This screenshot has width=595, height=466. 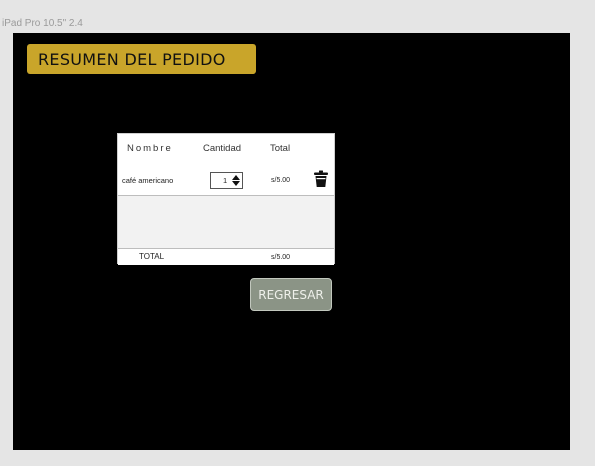 I want to click on table-header: Nombre Cantidad Total, so click(x=226, y=149).